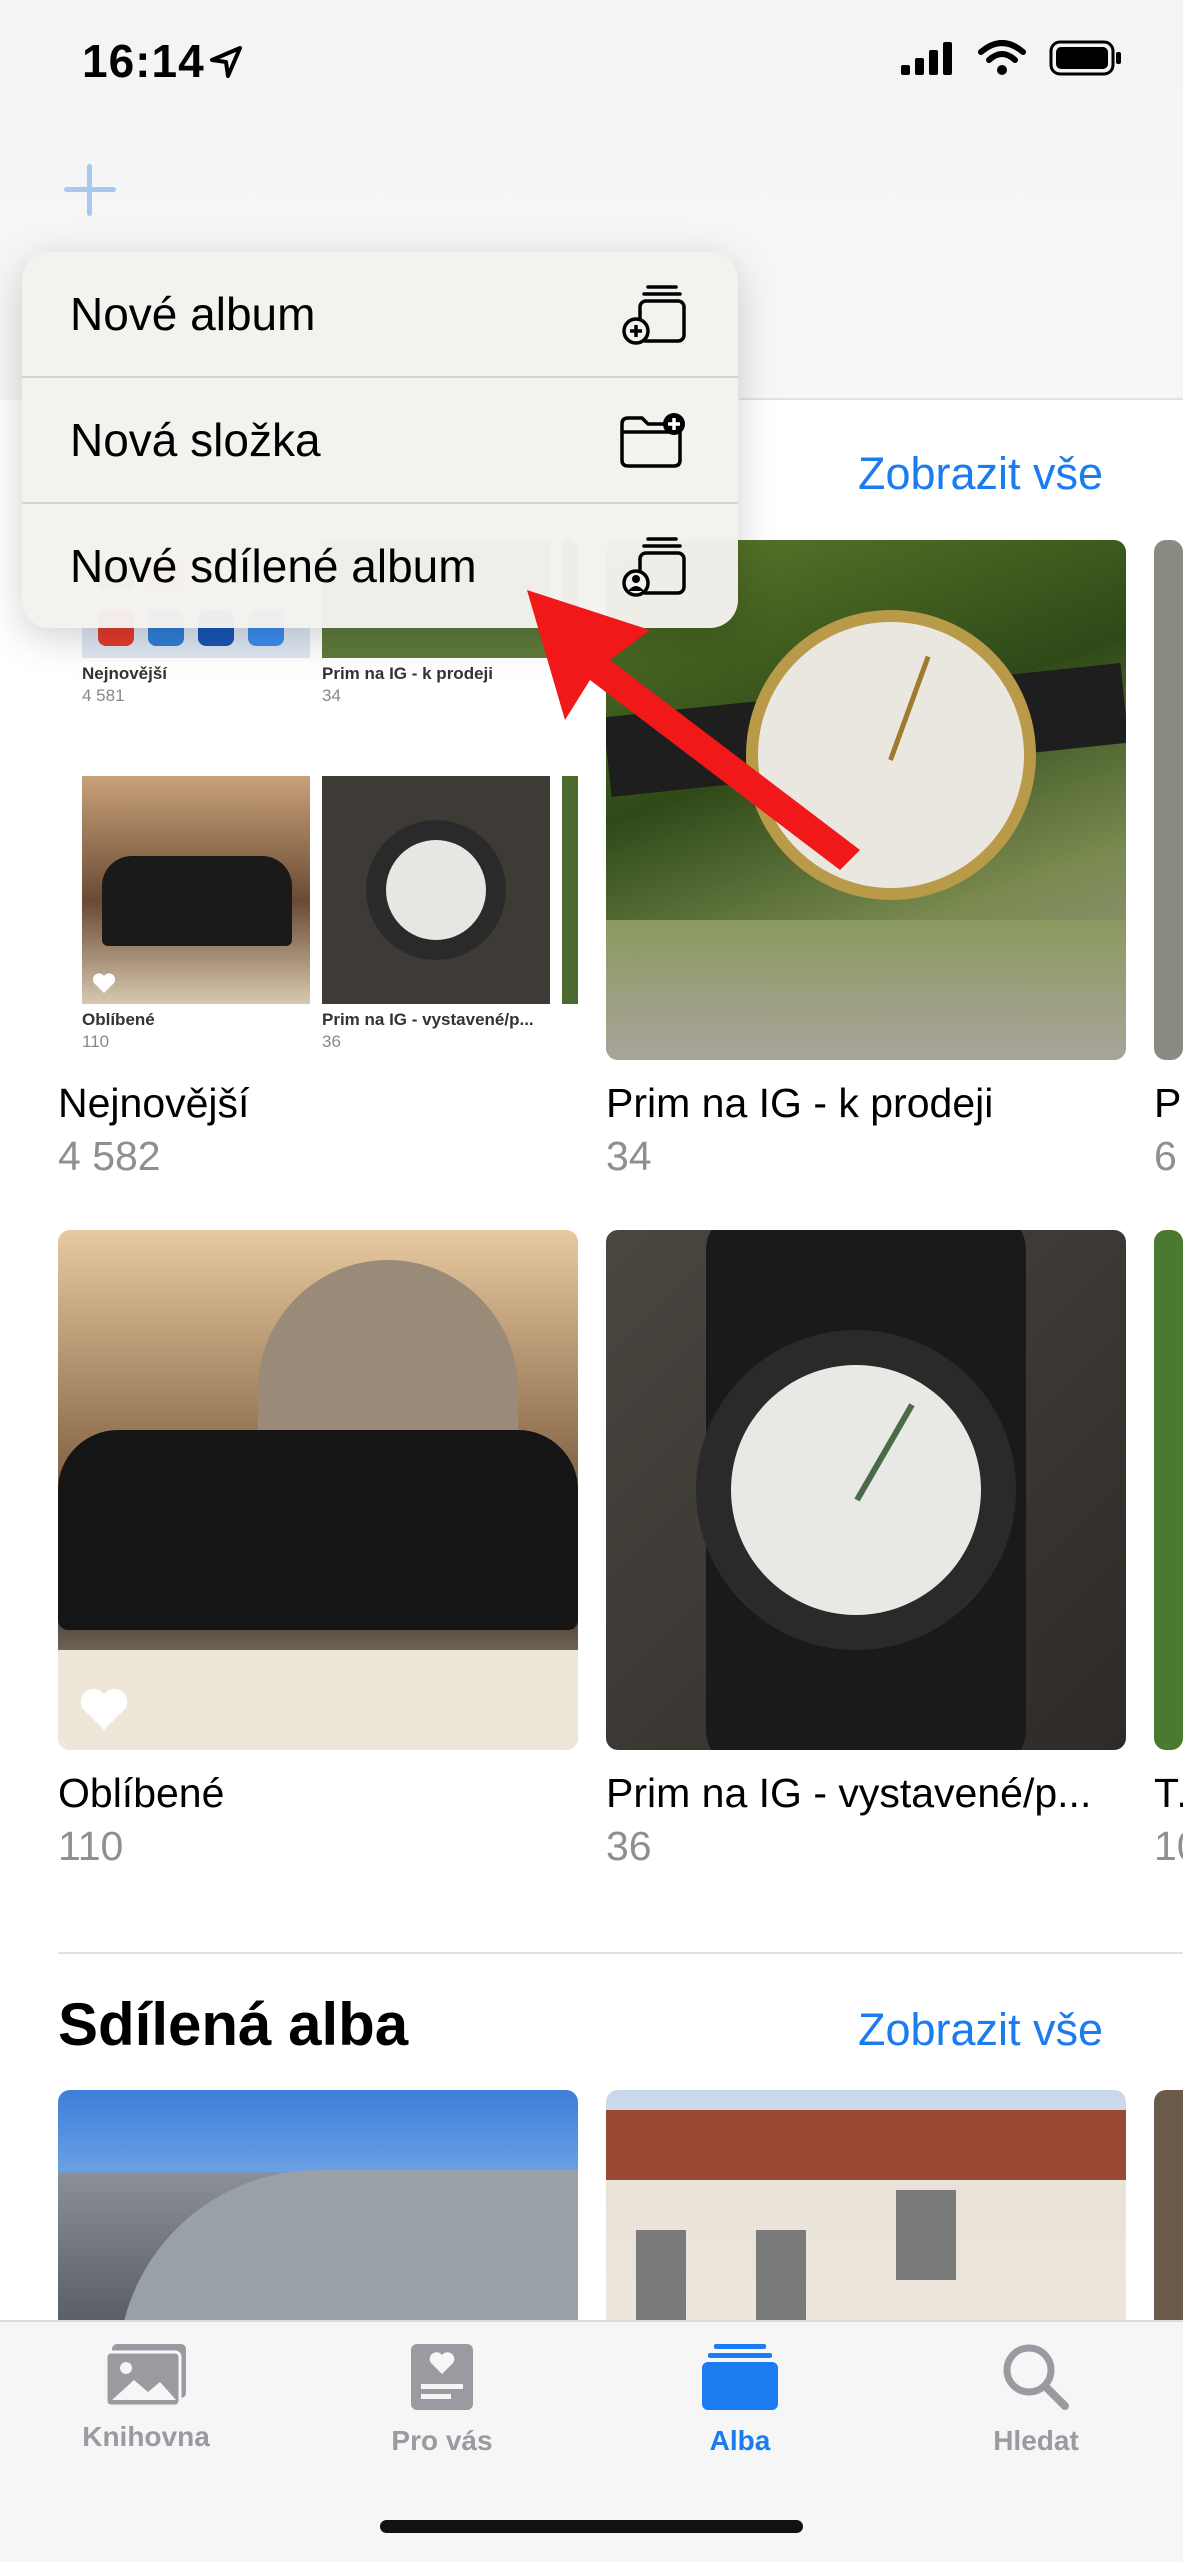 This screenshot has width=1183, height=2562. I want to click on album-favorites: Oblíbené 110, so click(318, 1550).